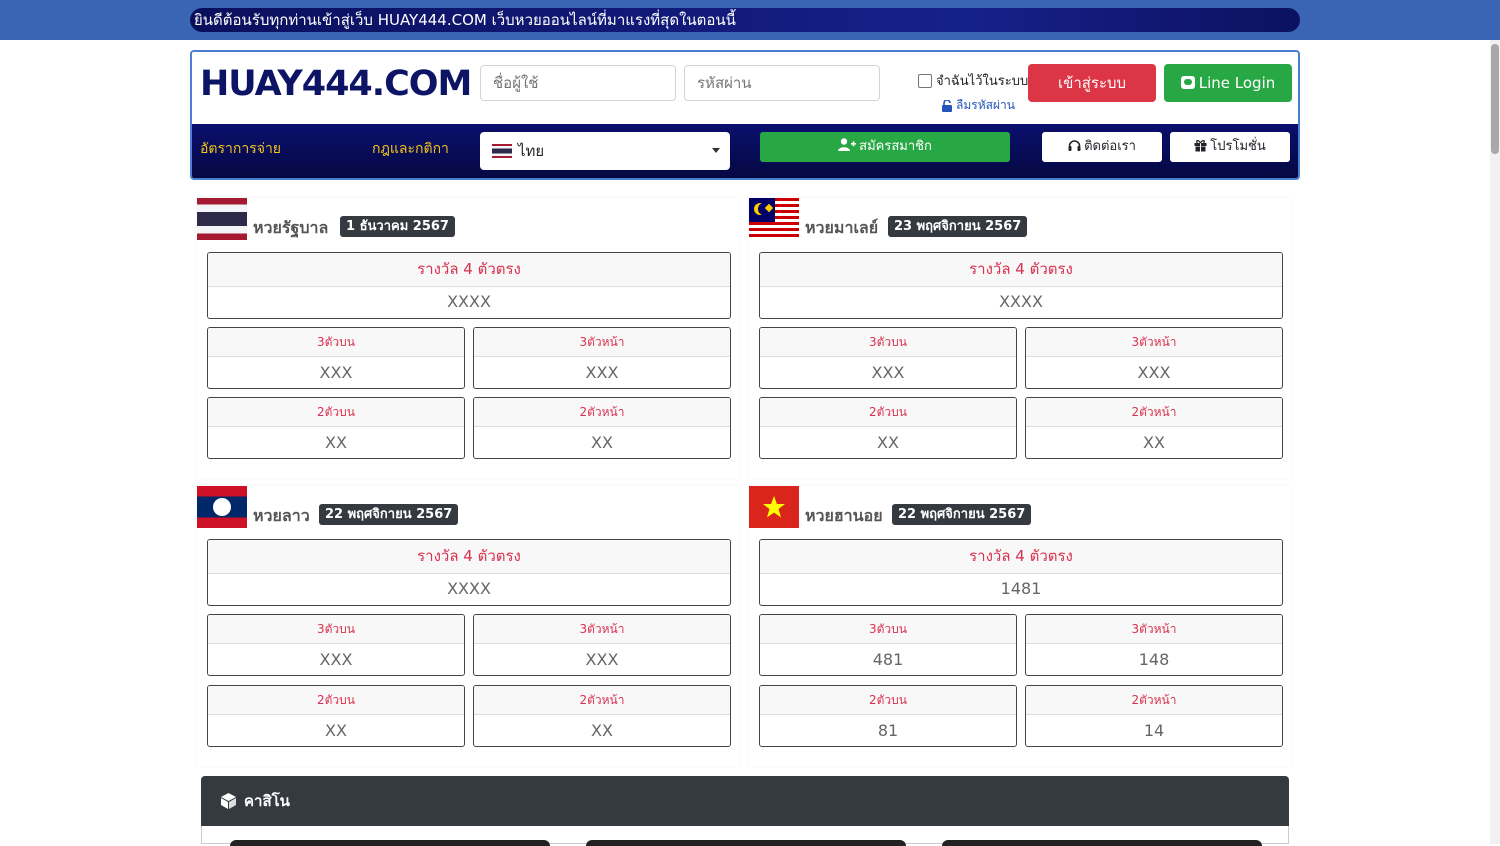 The image size is (1500, 846). Describe the element at coordinates (774, 219) in the screenshot. I see `malaysia-flag-icon` at that location.